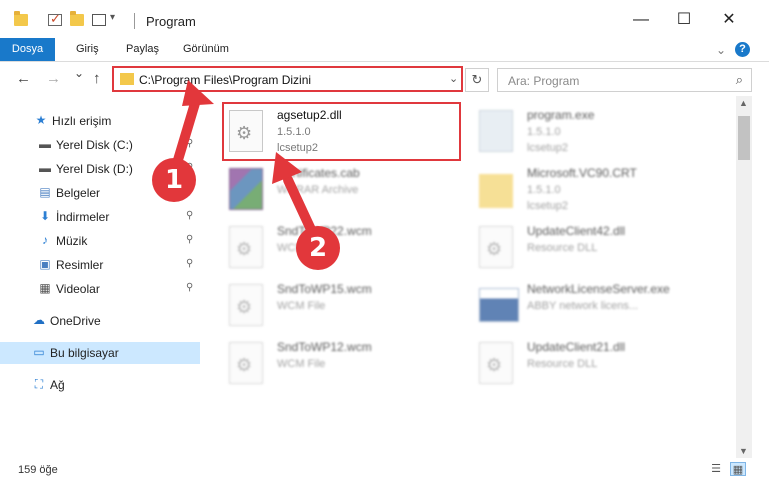 The height and width of the screenshot is (498, 769). Describe the element at coordinates (246, 189) in the screenshot. I see `archive-icon` at that location.